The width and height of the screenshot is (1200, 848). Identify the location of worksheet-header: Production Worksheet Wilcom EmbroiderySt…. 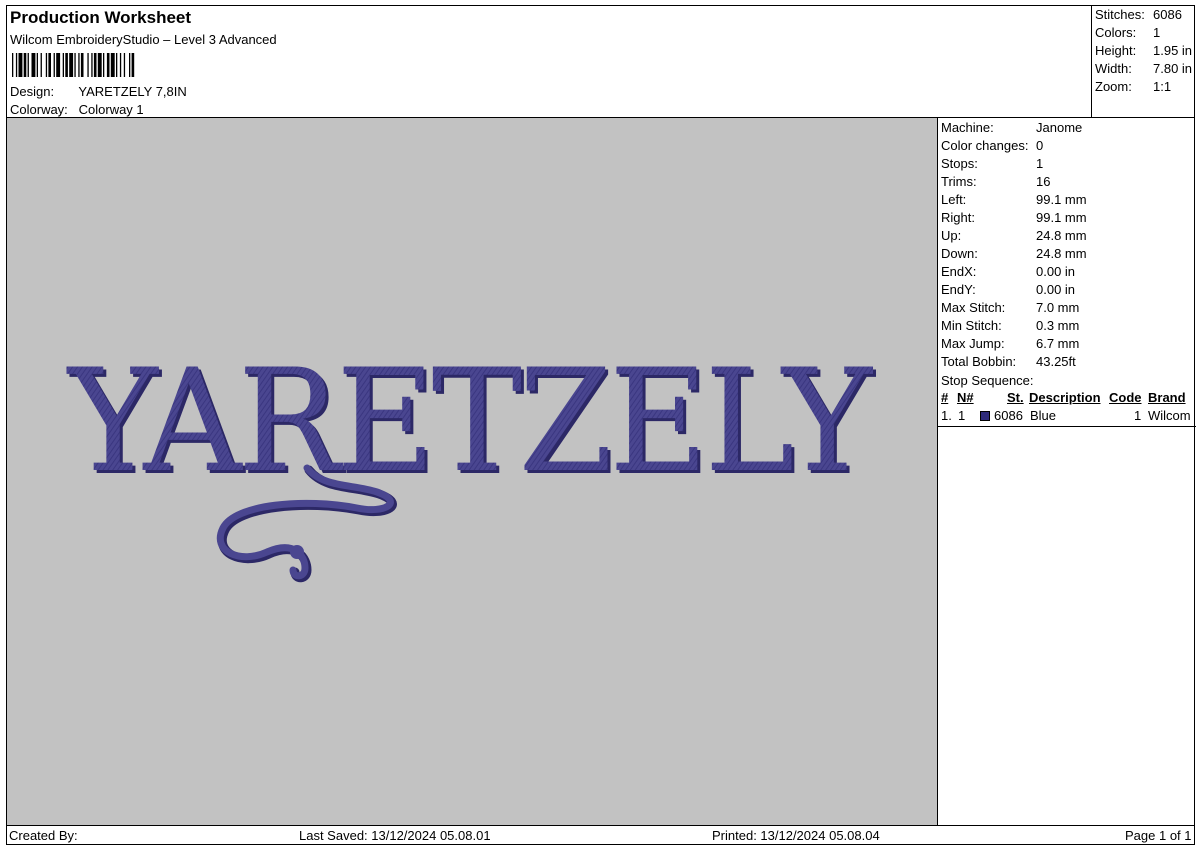
(549, 61).